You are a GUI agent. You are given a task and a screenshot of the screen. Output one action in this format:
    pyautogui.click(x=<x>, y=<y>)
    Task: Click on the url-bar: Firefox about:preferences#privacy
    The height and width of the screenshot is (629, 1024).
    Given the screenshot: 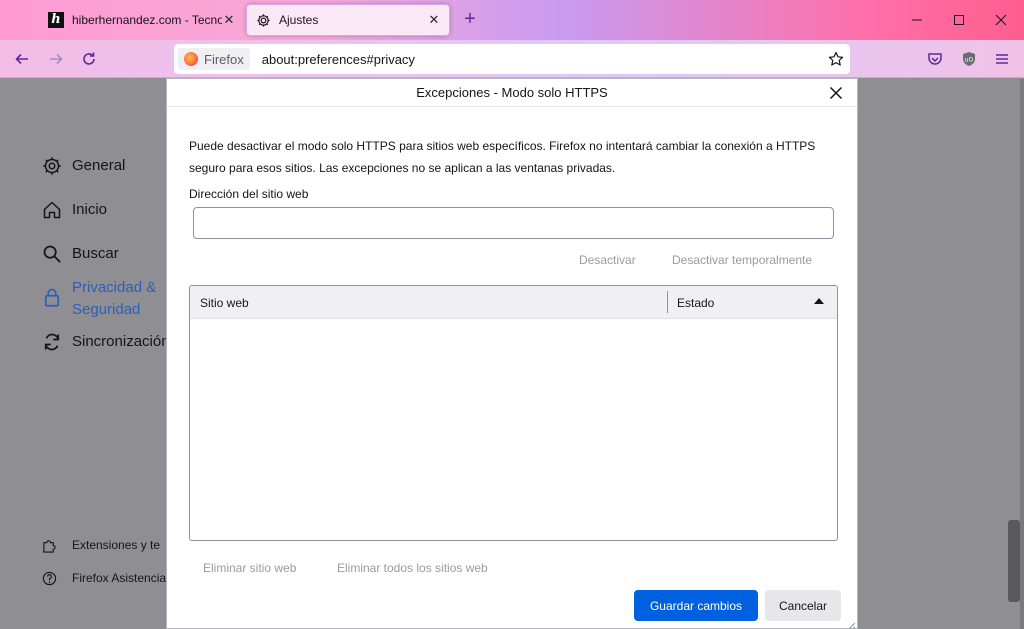 What is the action you would take?
    pyautogui.click(x=512, y=59)
    